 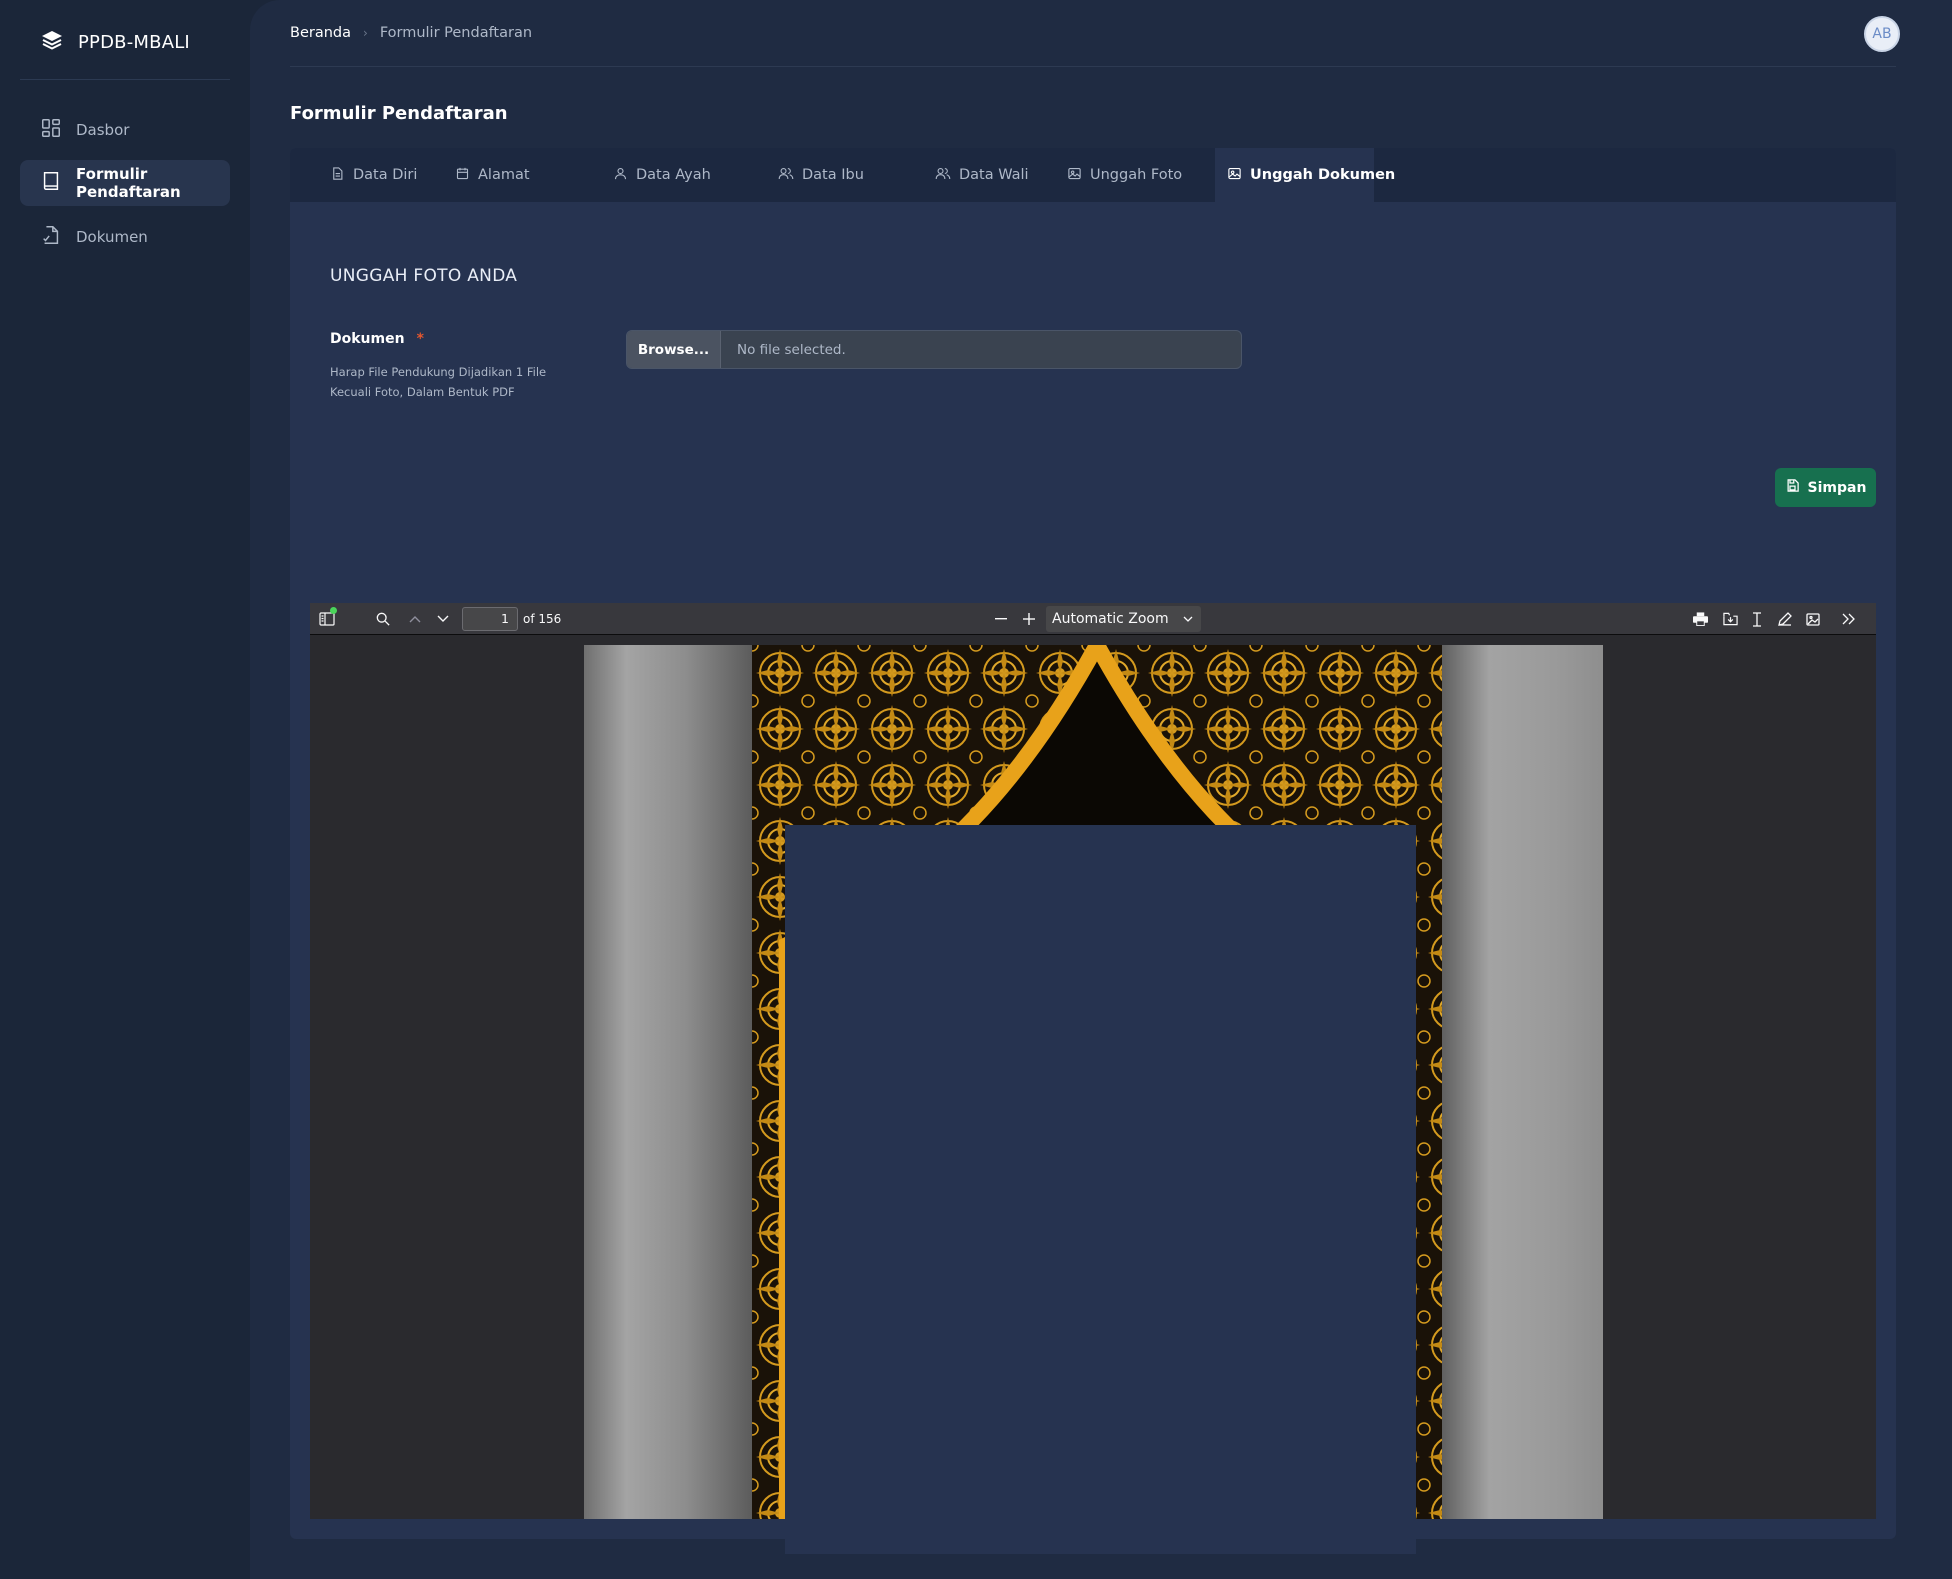 I want to click on tab-unggah-dokumen: Unggah Dokumen, so click(x=1305, y=175).